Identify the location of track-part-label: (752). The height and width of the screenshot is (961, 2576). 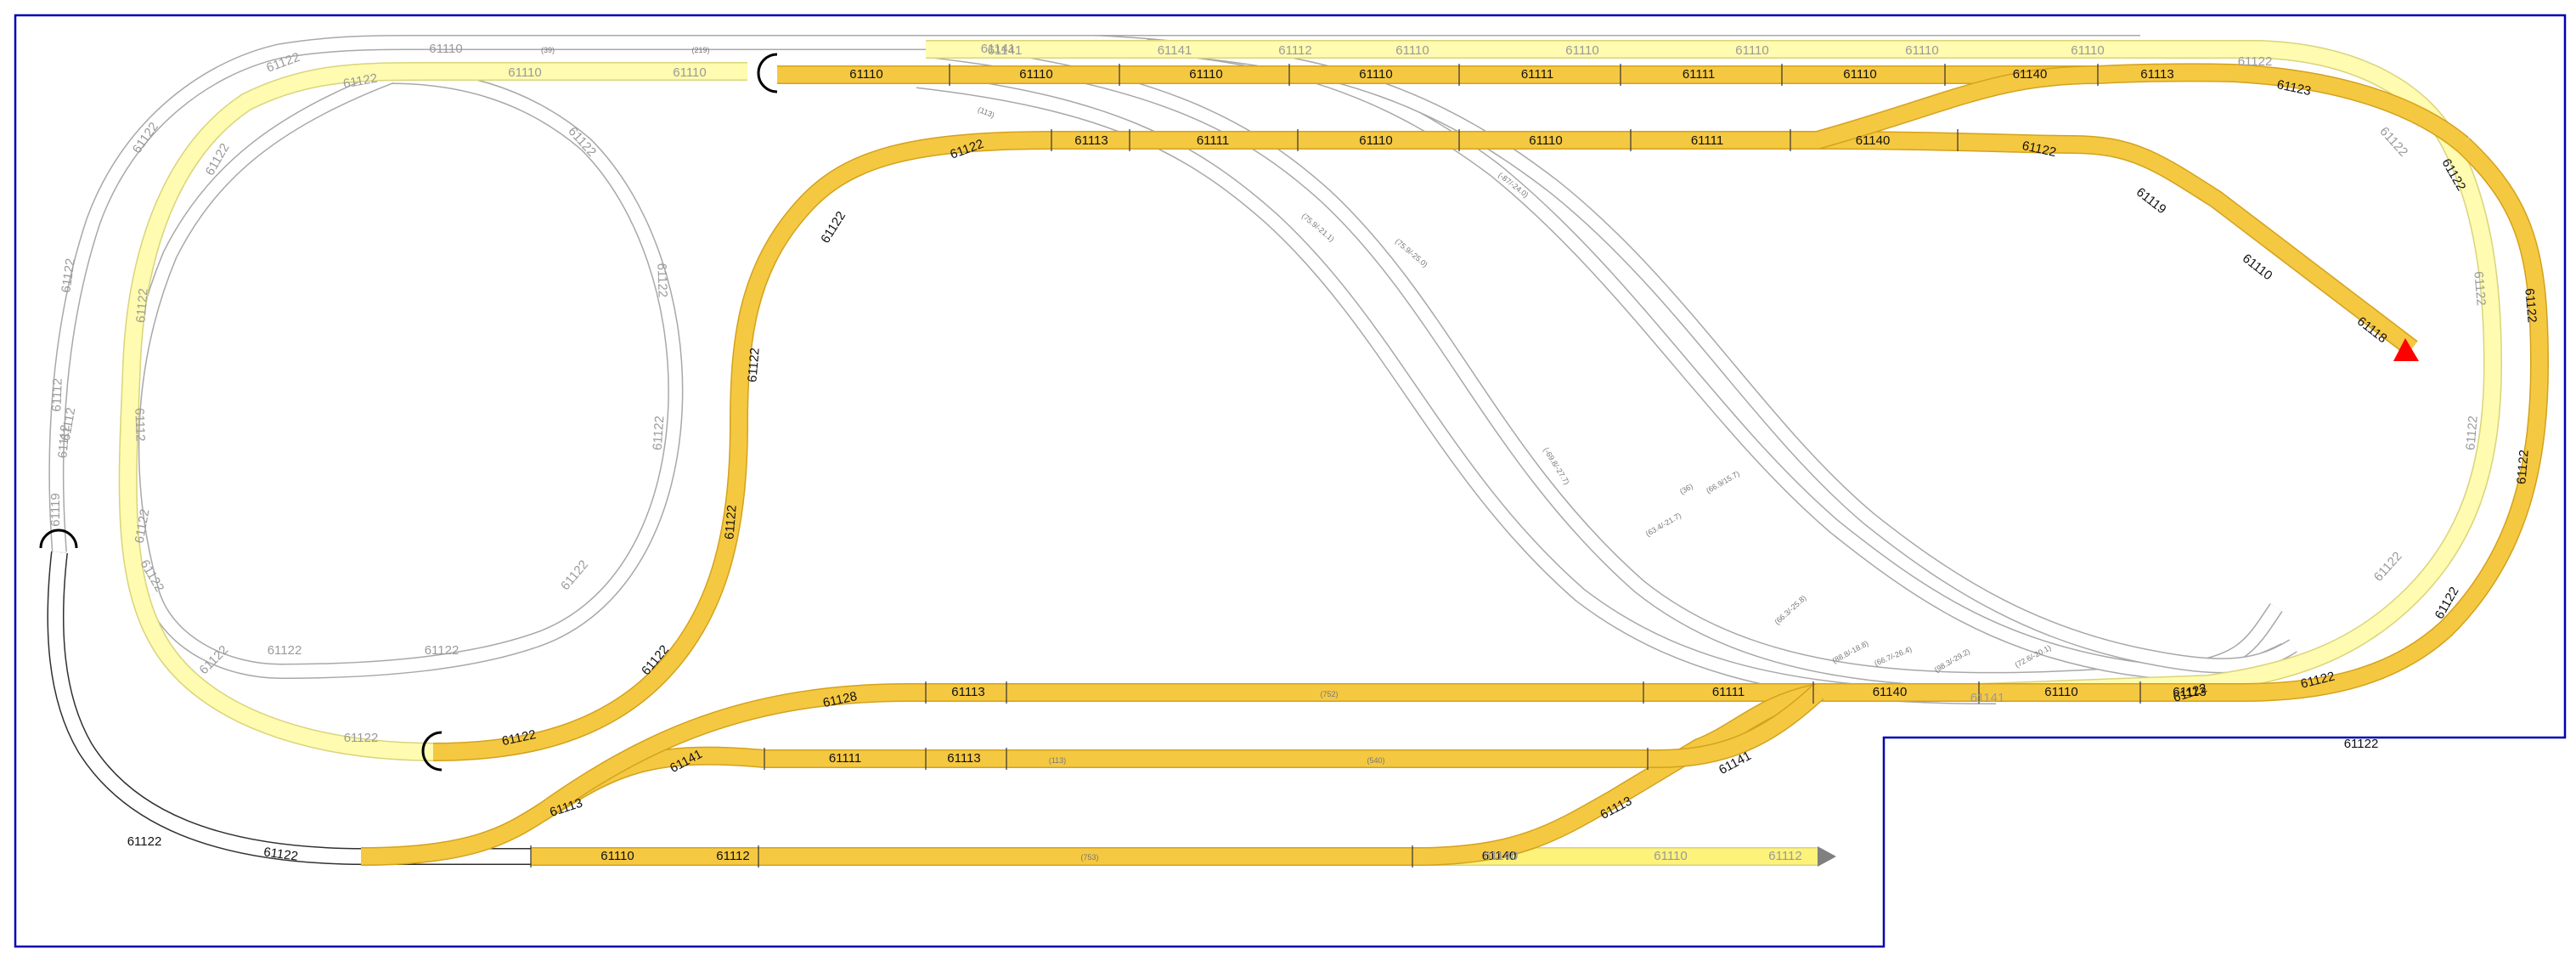
(1329, 694).